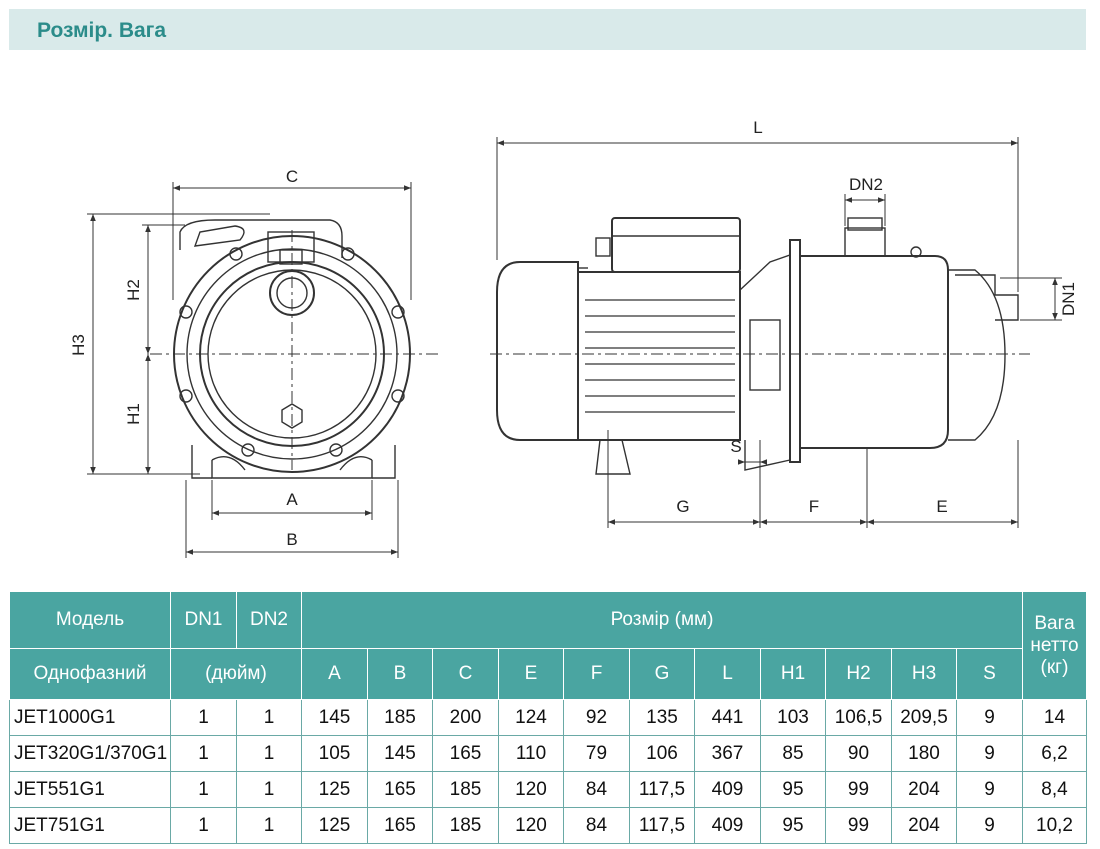 This screenshot has height=849, width=1100. I want to click on weight-label-unit: (кг), so click(1054, 667).